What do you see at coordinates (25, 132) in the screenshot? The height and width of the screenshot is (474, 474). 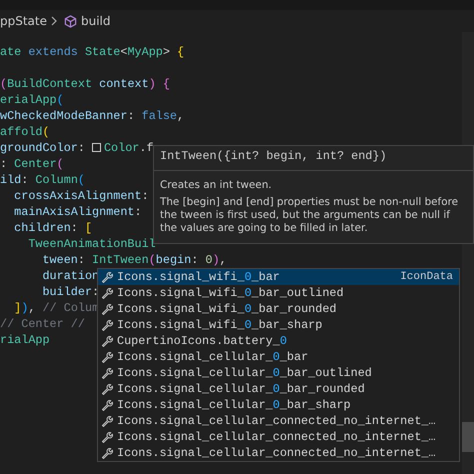 I see `code-line: affold(` at bounding box center [25, 132].